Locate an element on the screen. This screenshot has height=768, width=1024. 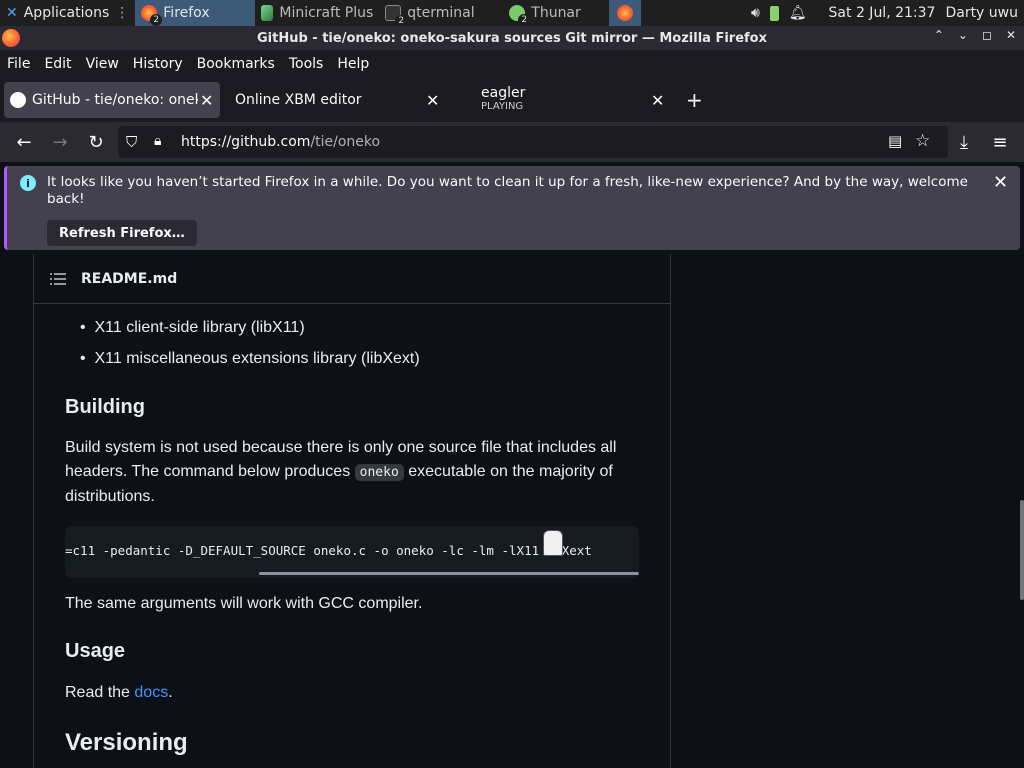
taskbar-item-firefox: 2 Firefox is located at coordinates (195, 13).